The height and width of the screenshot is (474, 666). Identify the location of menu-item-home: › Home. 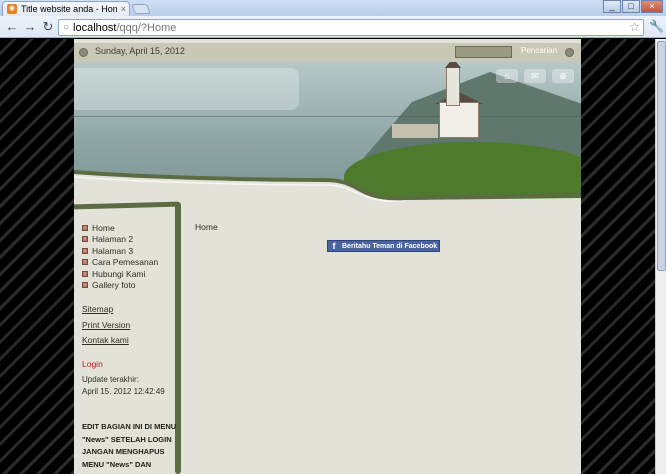
(120, 228).